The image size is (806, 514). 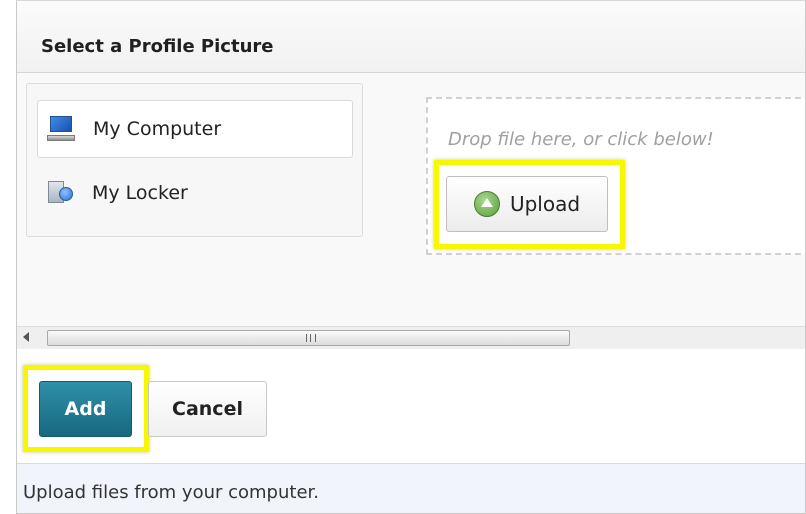 I want to click on locker-icon, so click(x=60, y=193).